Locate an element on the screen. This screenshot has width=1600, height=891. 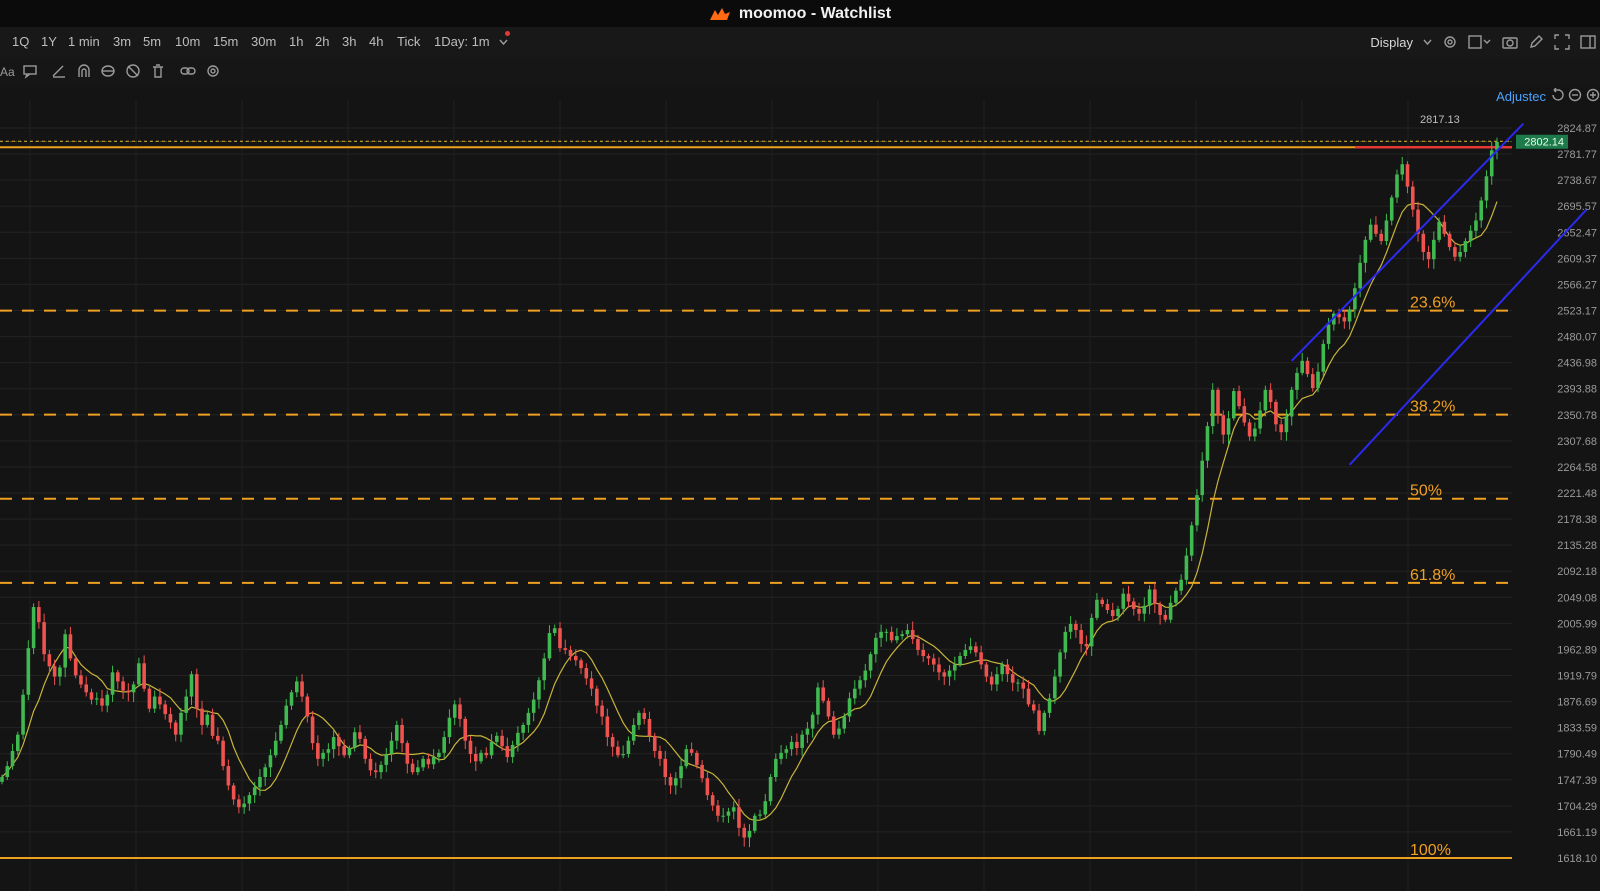
tf-4h: 4h is located at coordinates (376, 41).